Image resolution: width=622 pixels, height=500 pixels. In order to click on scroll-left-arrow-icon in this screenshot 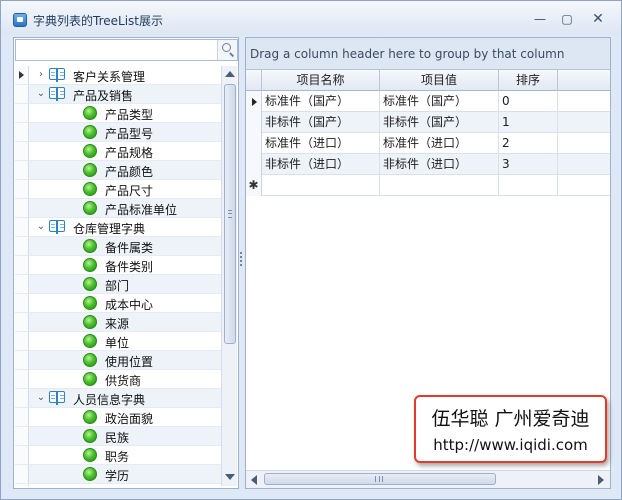, I will do `click(254, 480)`.